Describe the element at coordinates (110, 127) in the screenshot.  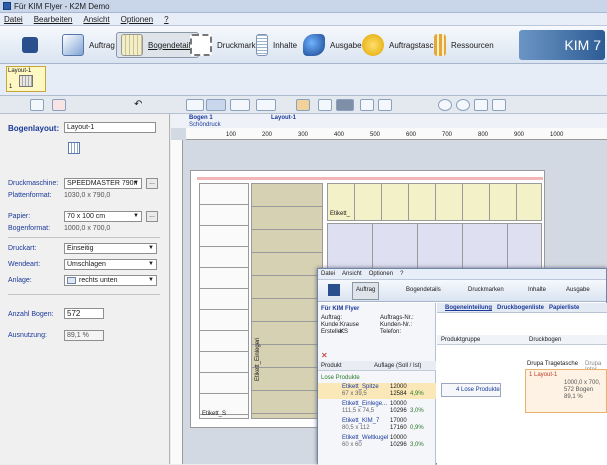
I see `bogenlayout-input: Layout-1` at that location.